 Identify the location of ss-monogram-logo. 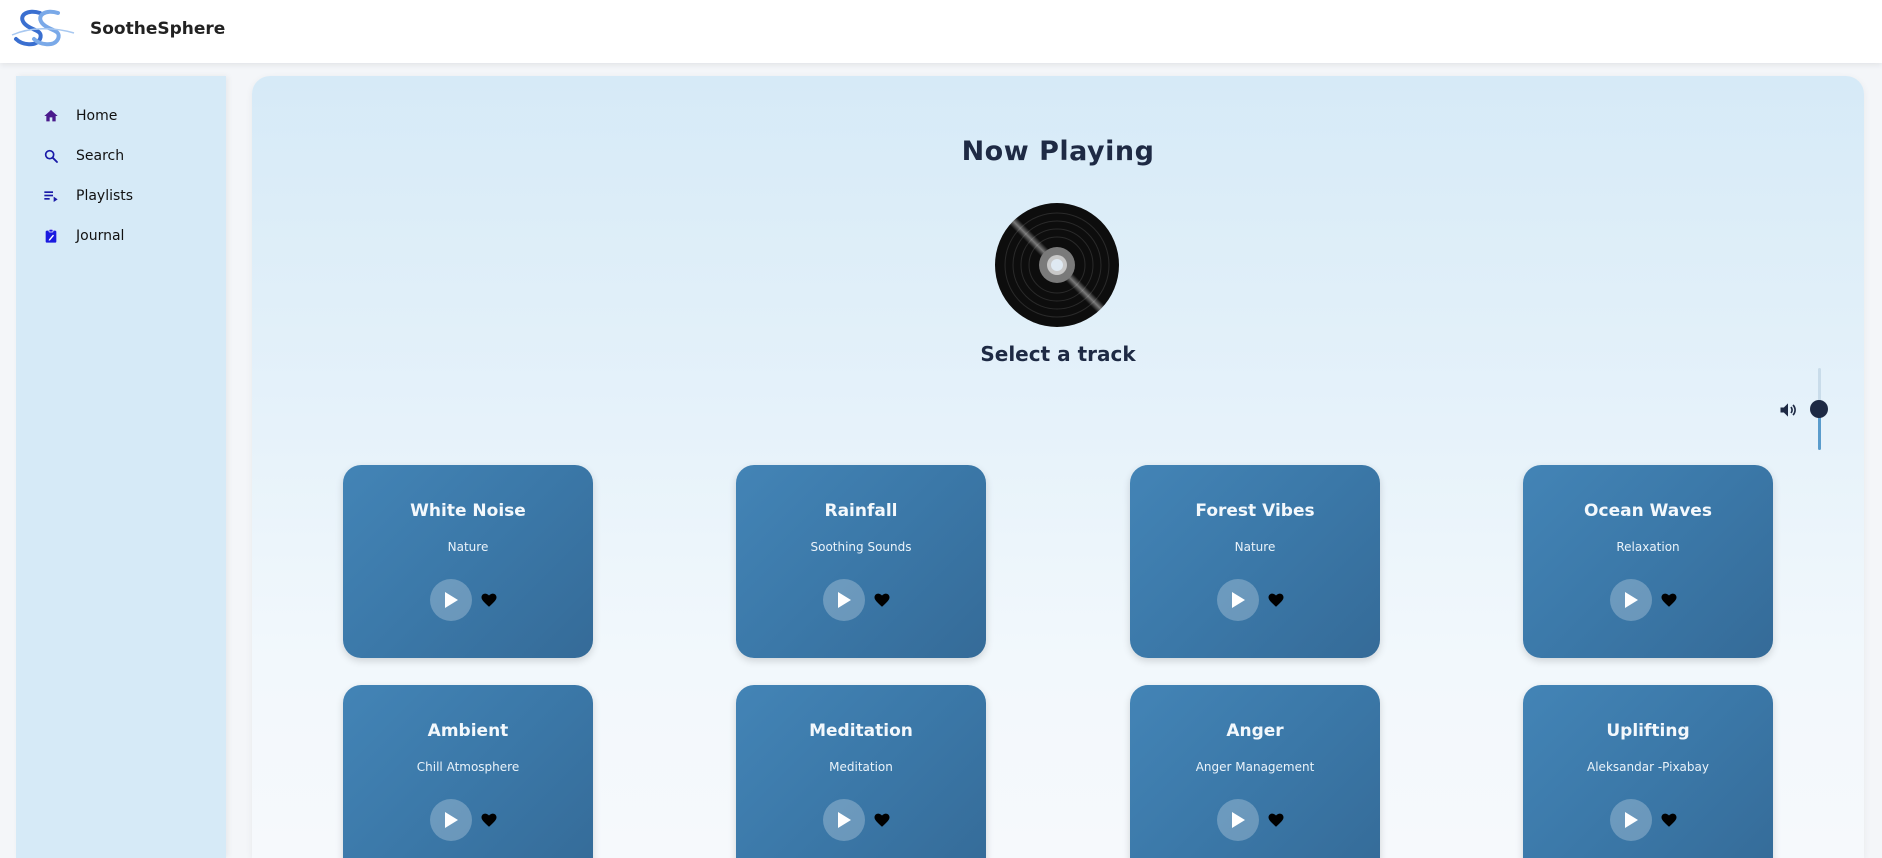
(43, 29).